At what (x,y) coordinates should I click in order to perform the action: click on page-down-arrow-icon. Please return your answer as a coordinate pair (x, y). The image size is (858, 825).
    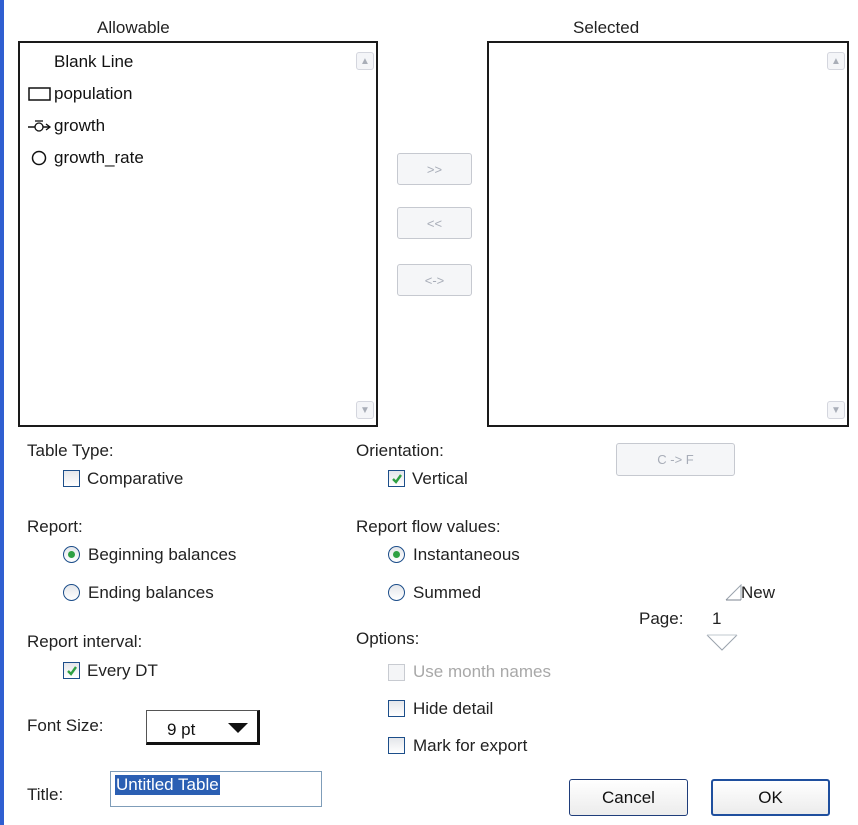
    Looking at the image, I should click on (722, 644).